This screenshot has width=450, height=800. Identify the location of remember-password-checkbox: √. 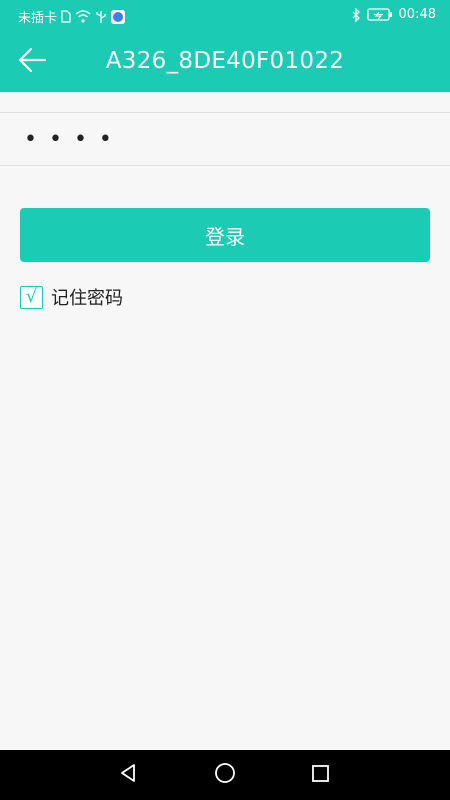
(31, 297).